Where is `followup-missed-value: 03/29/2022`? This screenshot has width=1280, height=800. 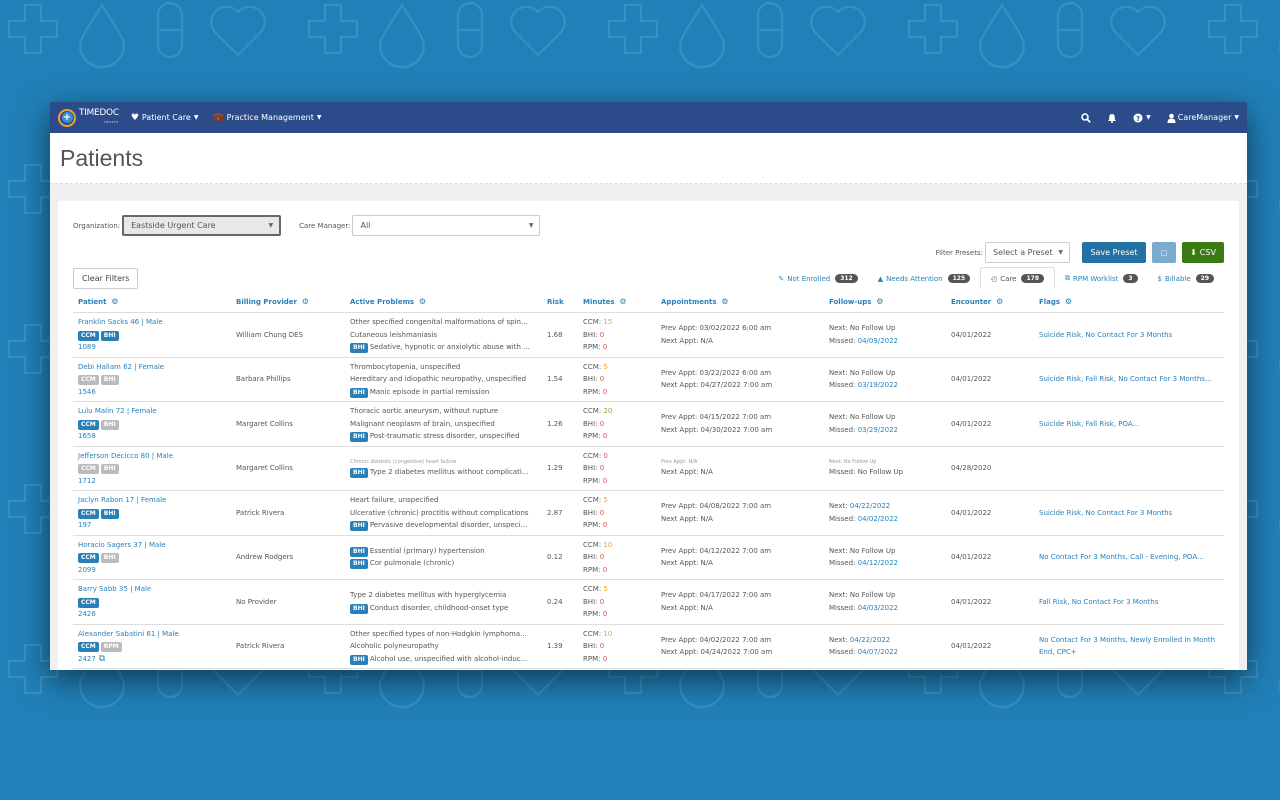 followup-missed-value: 03/29/2022 is located at coordinates (878, 430).